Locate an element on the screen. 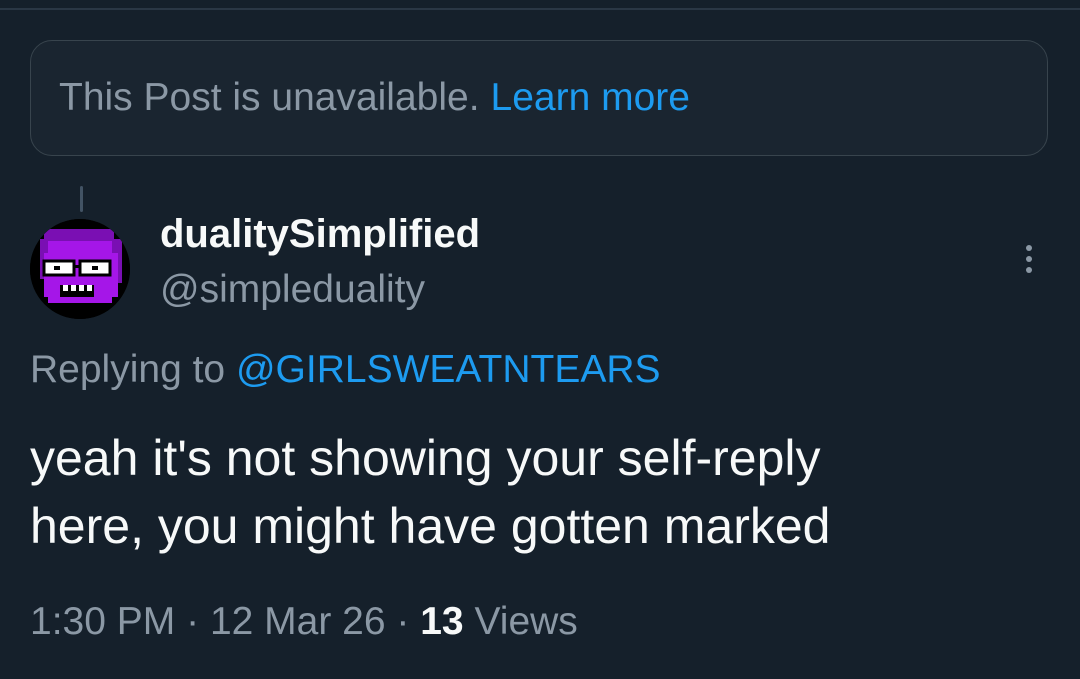 The width and height of the screenshot is (1080, 679). more-vertical-icon is located at coordinates (1029, 248).